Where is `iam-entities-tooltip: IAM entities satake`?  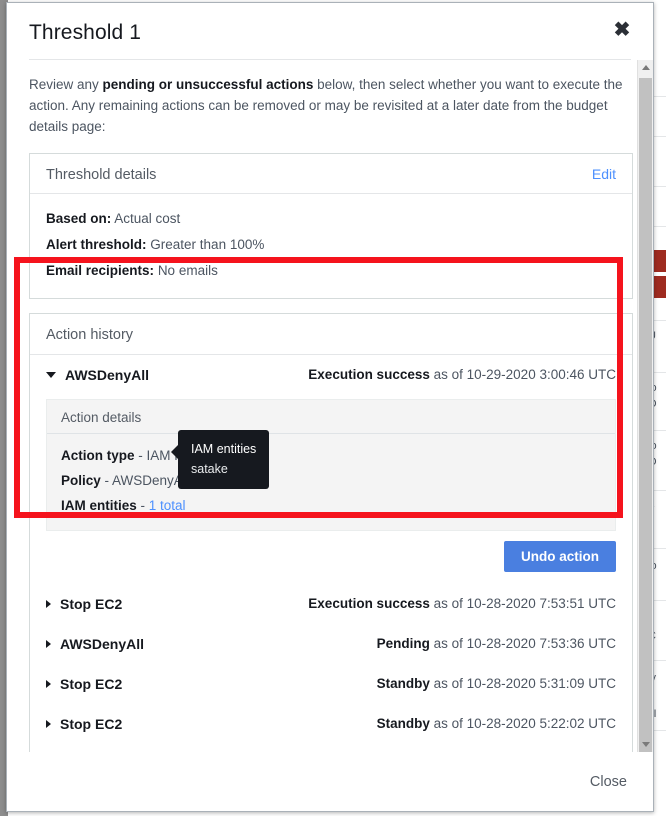 iam-entities-tooltip: IAM entities satake is located at coordinates (220, 459).